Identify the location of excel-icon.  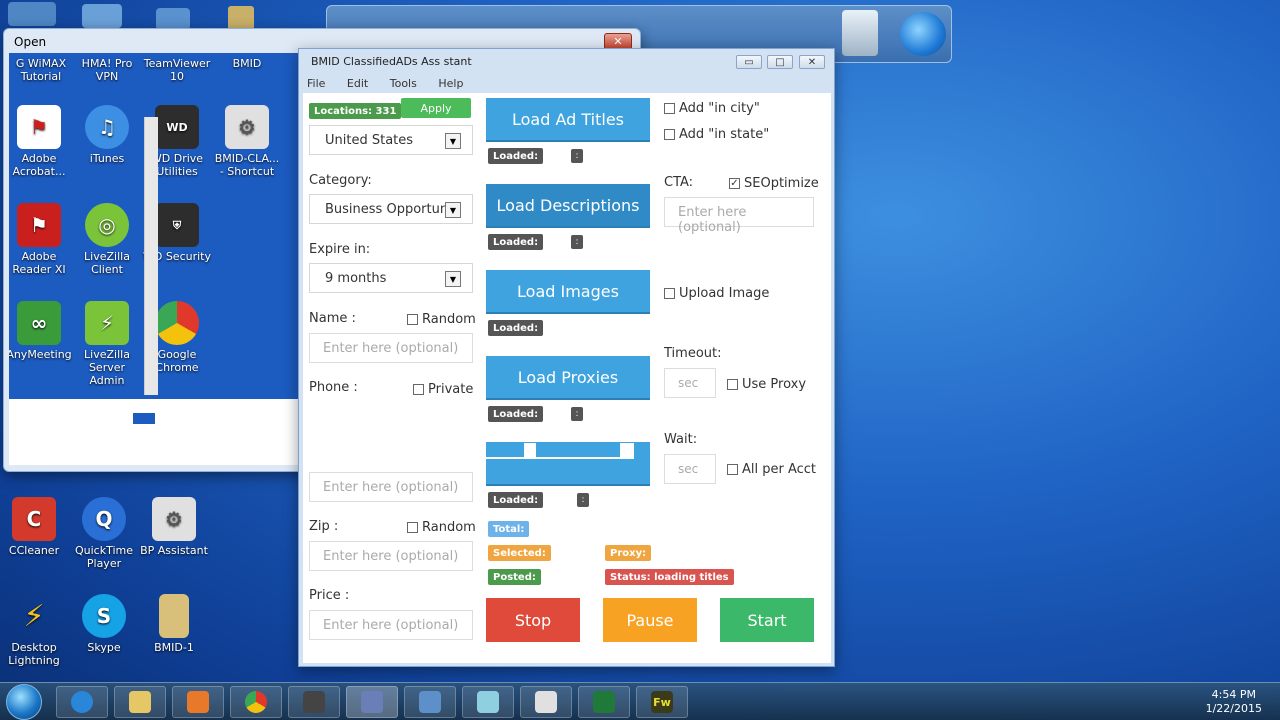
(604, 702).